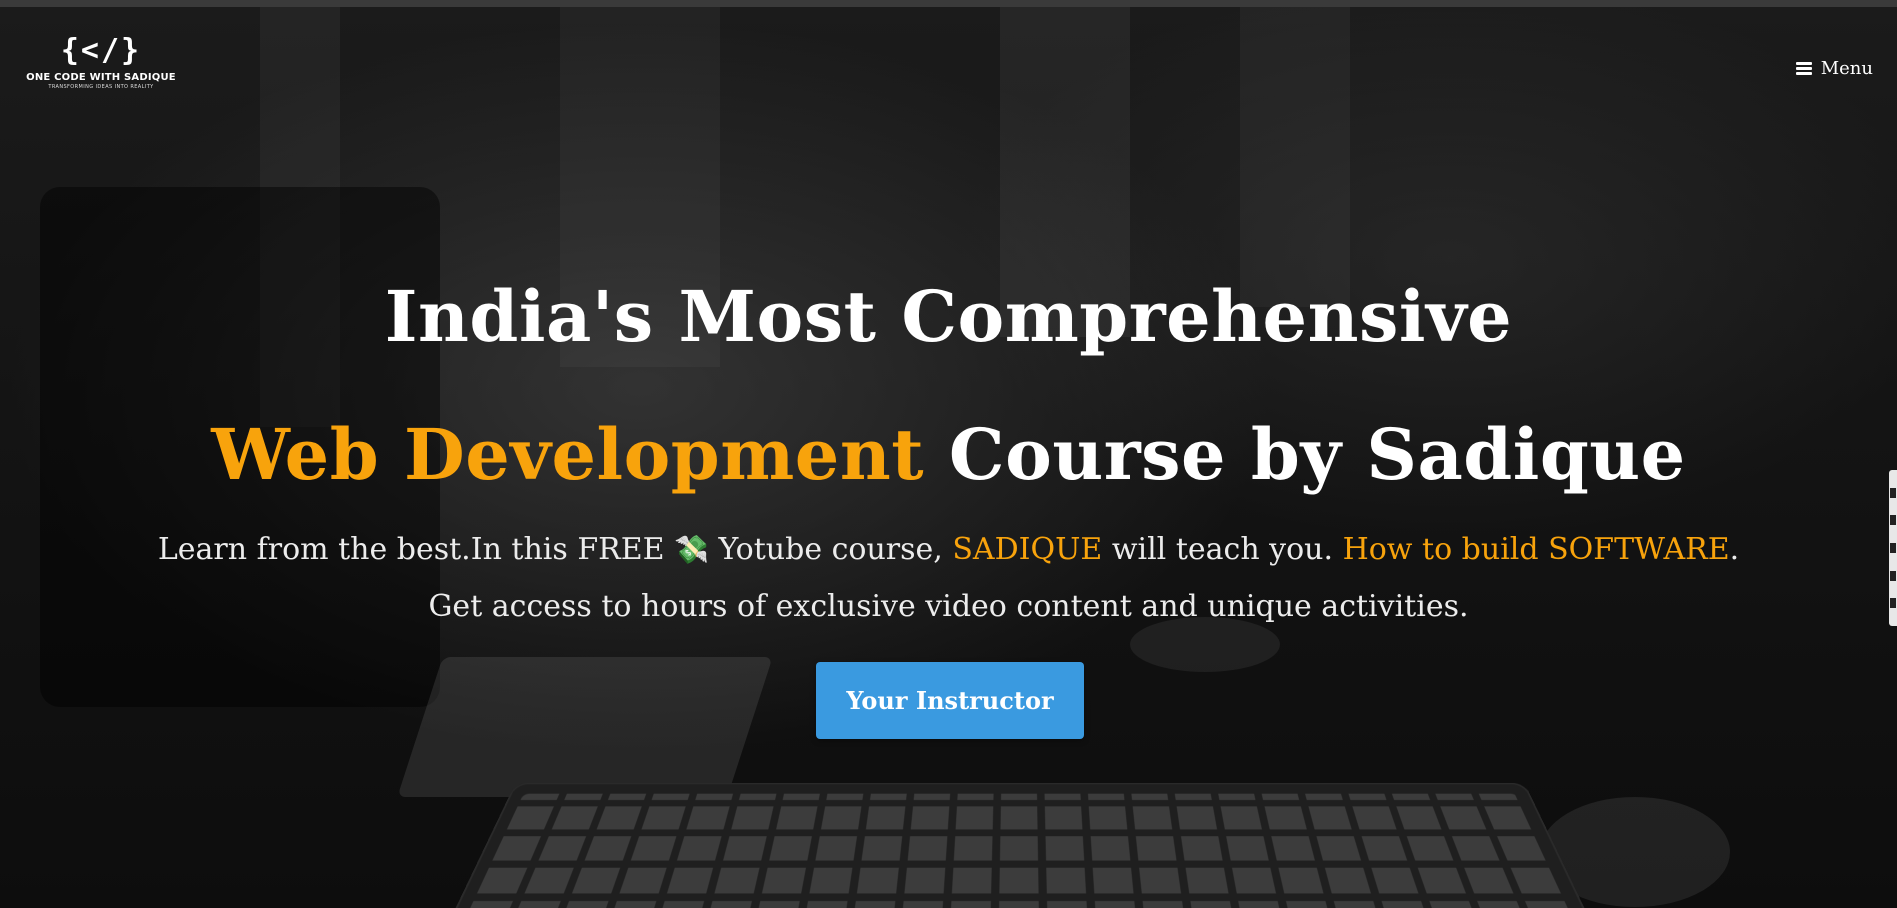  What do you see at coordinates (1893, 520) in the screenshot?
I see `toolbar-square-icon` at bounding box center [1893, 520].